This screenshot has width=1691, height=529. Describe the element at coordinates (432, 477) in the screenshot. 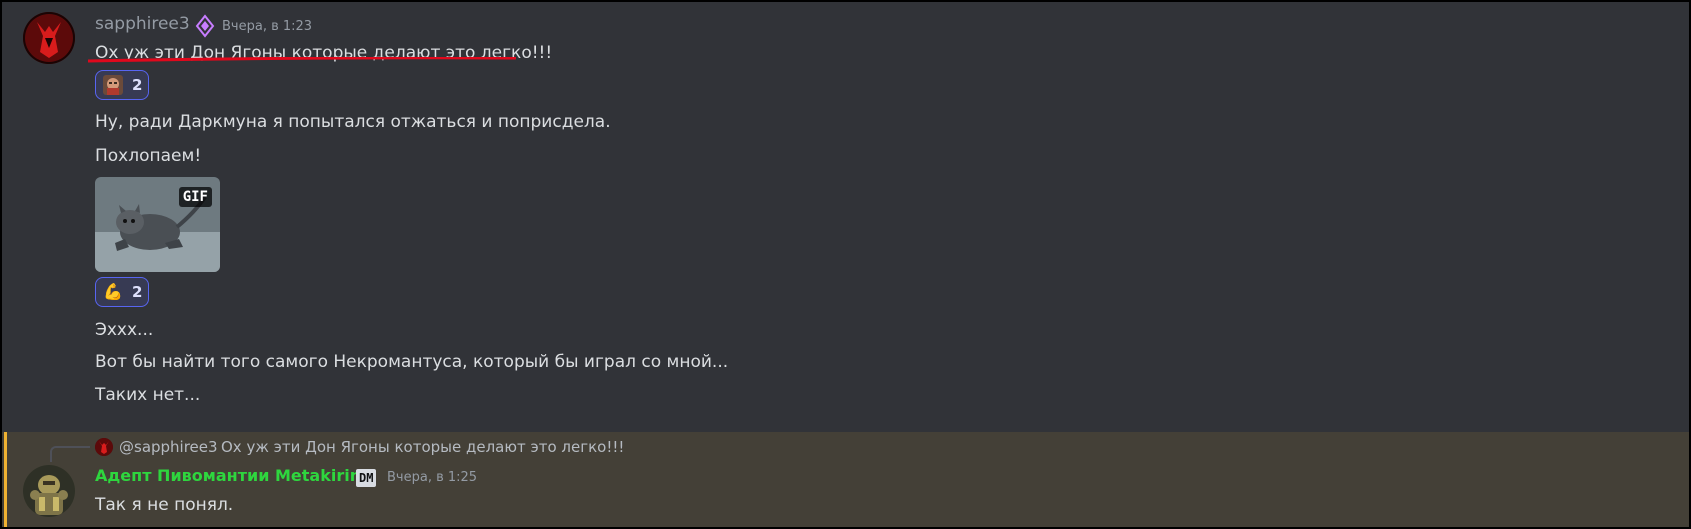

I see `timestamp: Вчера, в 1:25` at that location.